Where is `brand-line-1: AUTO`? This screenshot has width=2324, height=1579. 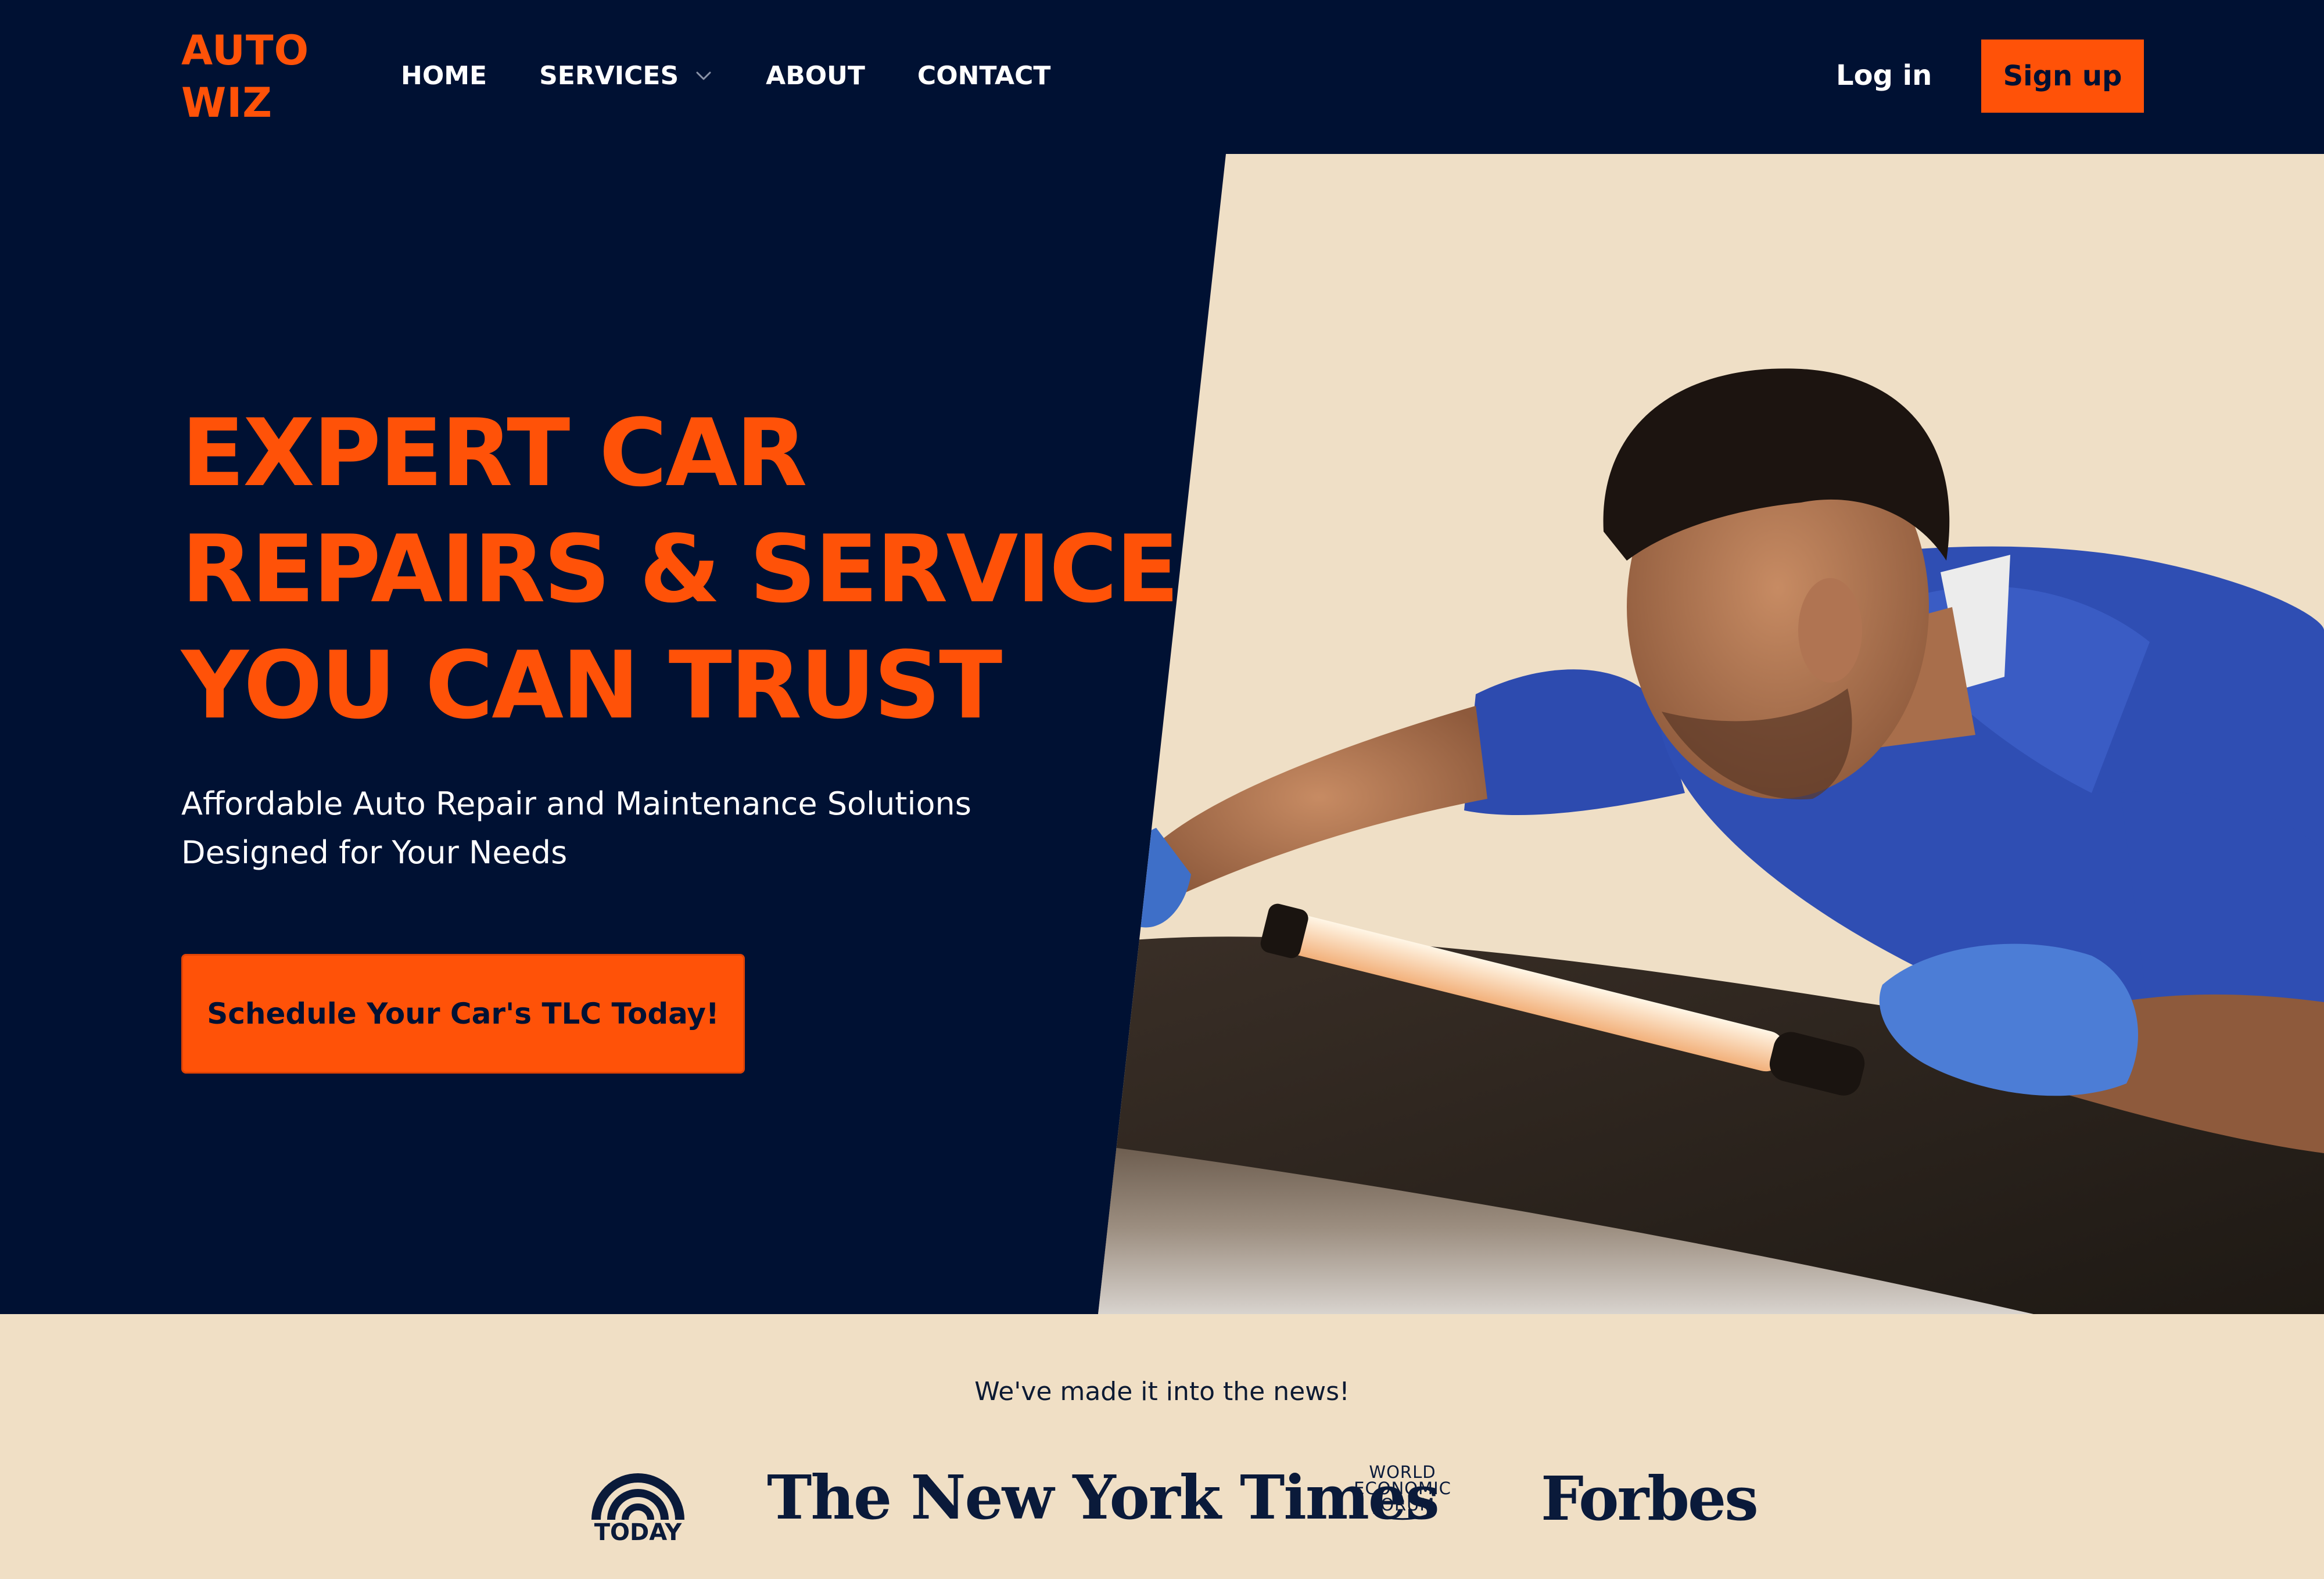 brand-line-1: AUTO is located at coordinates (245, 51).